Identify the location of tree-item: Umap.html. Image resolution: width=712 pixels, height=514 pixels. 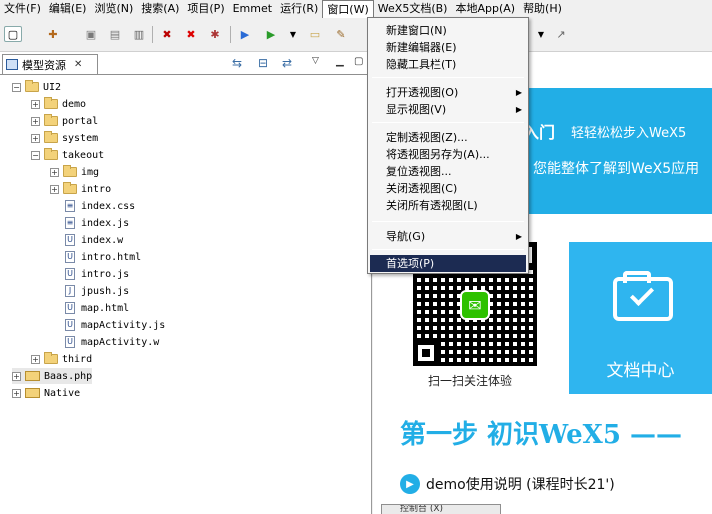
(96, 308).